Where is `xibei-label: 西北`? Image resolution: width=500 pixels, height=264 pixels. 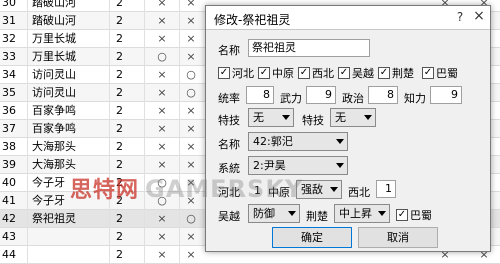 xibei-label: 西北 is located at coordinates (359, 192).